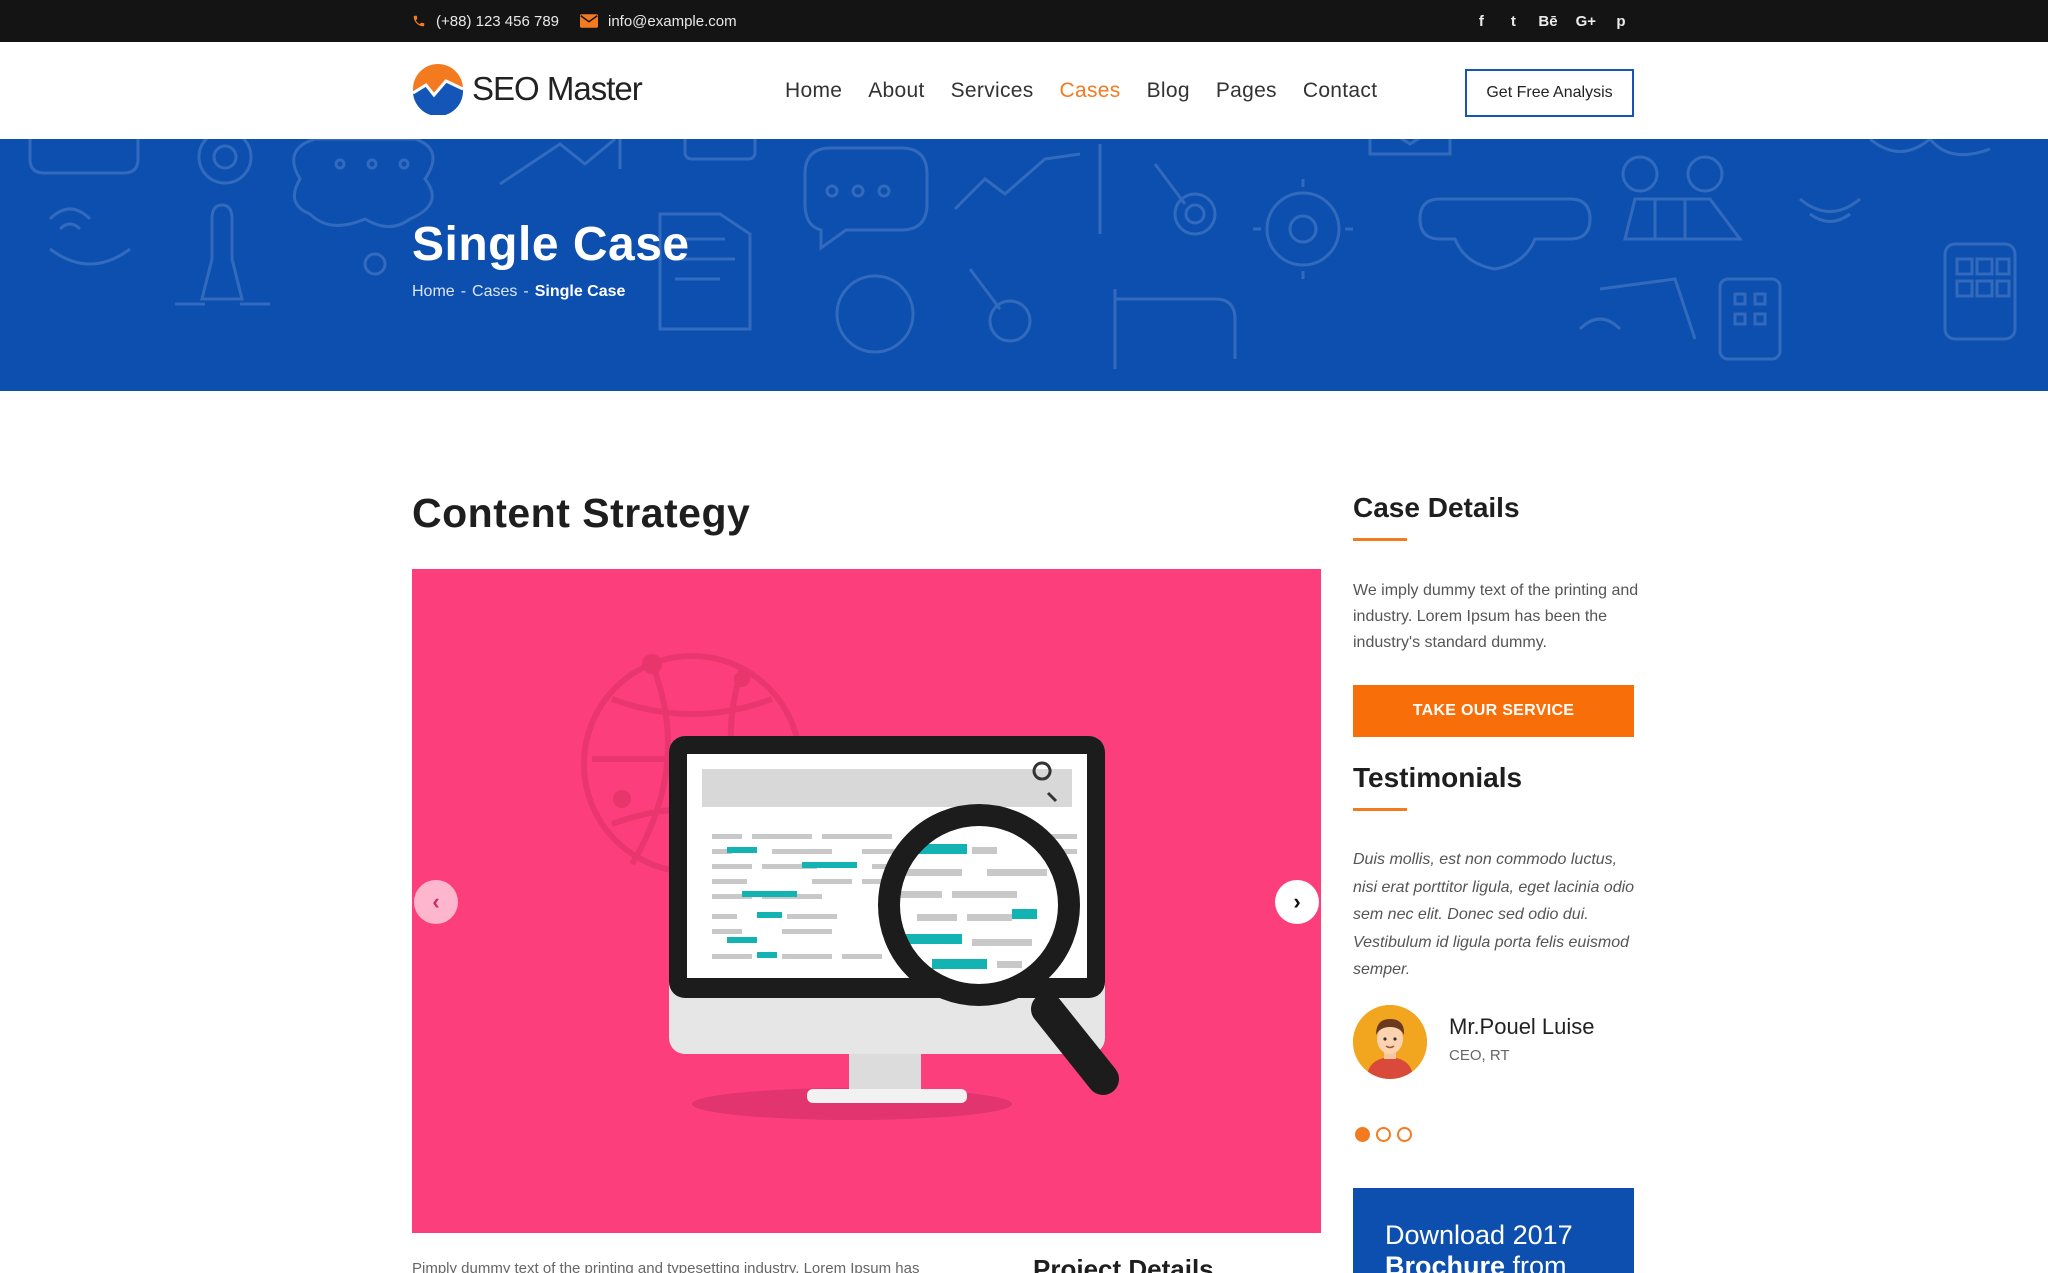 This screenshot has height=1273, width=2048. What do you see at coordinates (1547, 21) in the screenshot?
I see `behance-icon: Bē` at bounding box center [1547, 21].